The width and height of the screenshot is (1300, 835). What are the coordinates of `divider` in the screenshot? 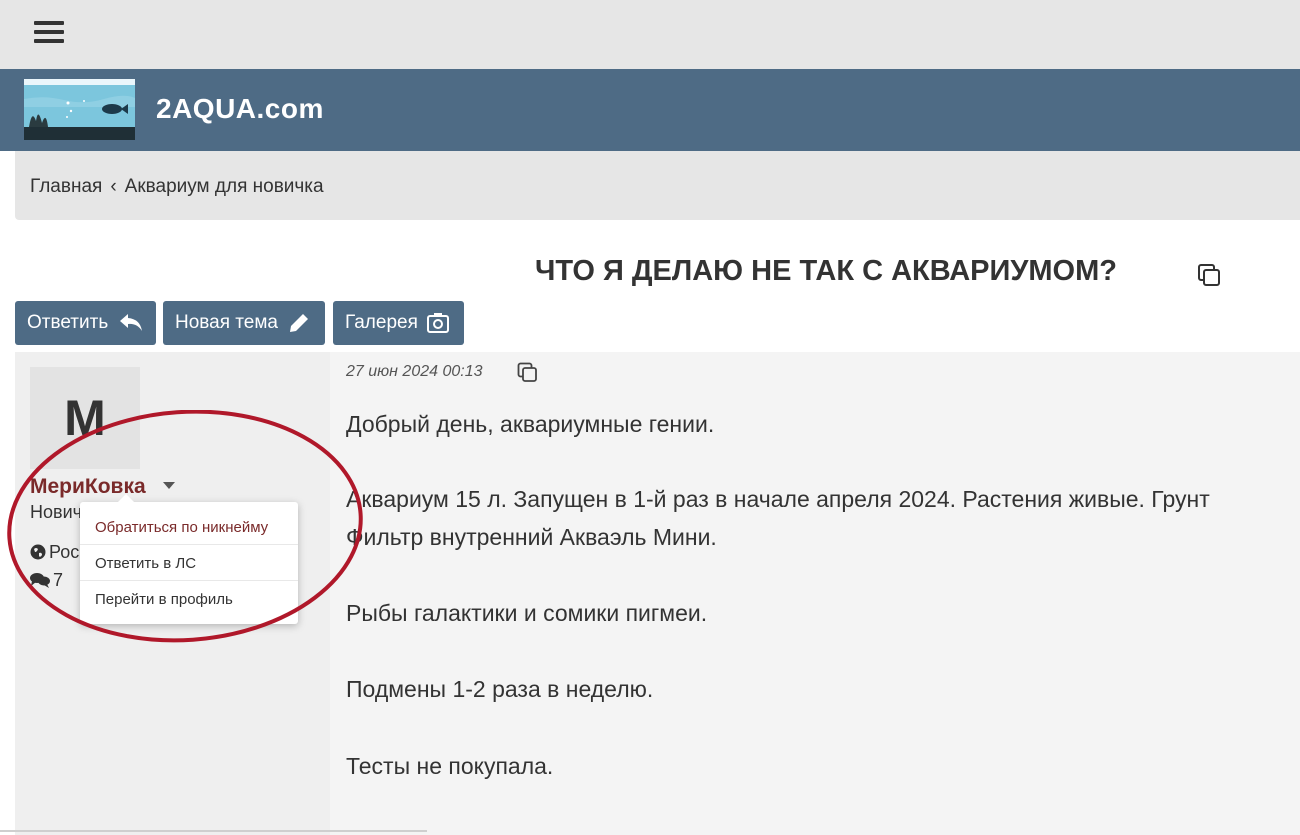 It's located at (213, 831).